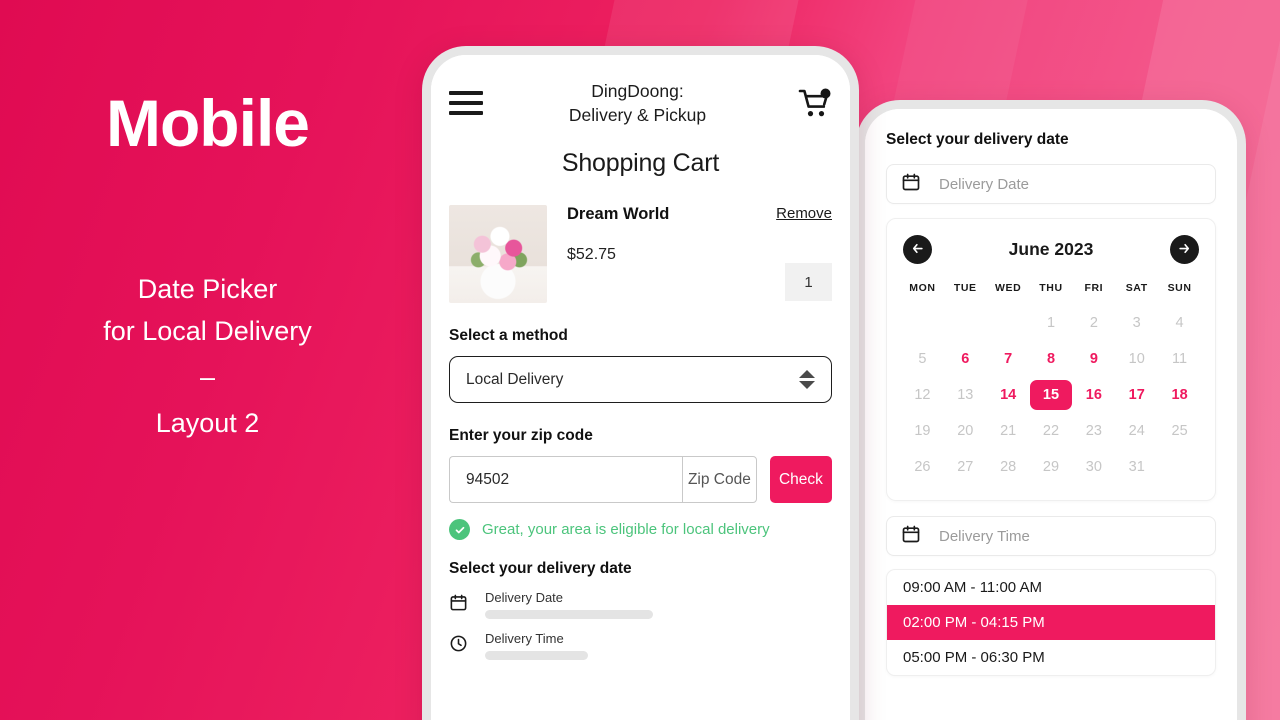 This screenshot has width=1280, height=720. I want to click on cart-line-item: Dream World $52.75 Remove 1, so click(640, 254).